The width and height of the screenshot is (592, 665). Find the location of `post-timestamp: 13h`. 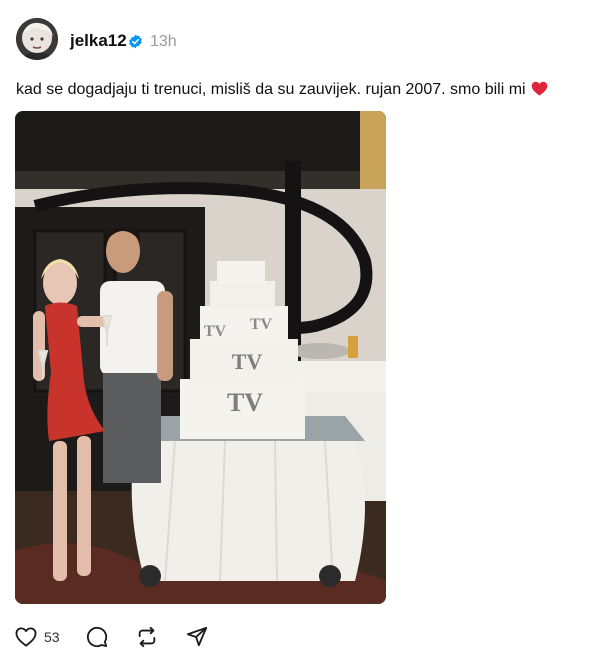

post-timestamp: 13h is located at coordinates (163, 41).